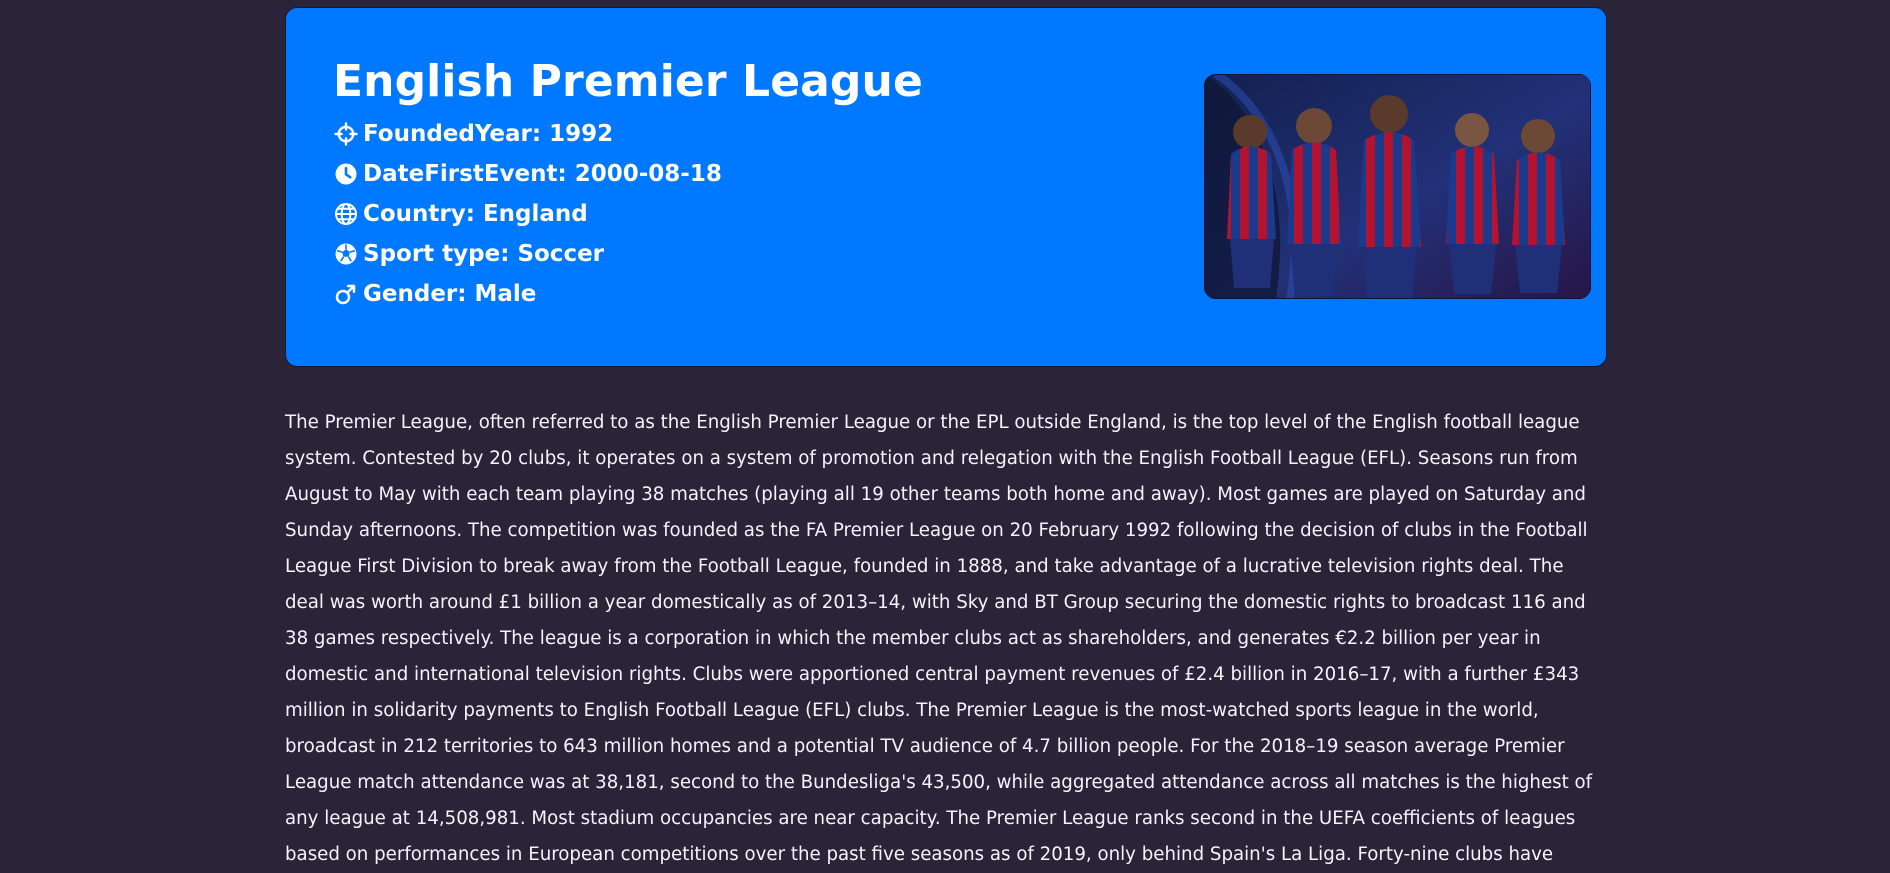 The image size is (1890, 873). I want to click on country-fact: Country: England, so click(733, 214).